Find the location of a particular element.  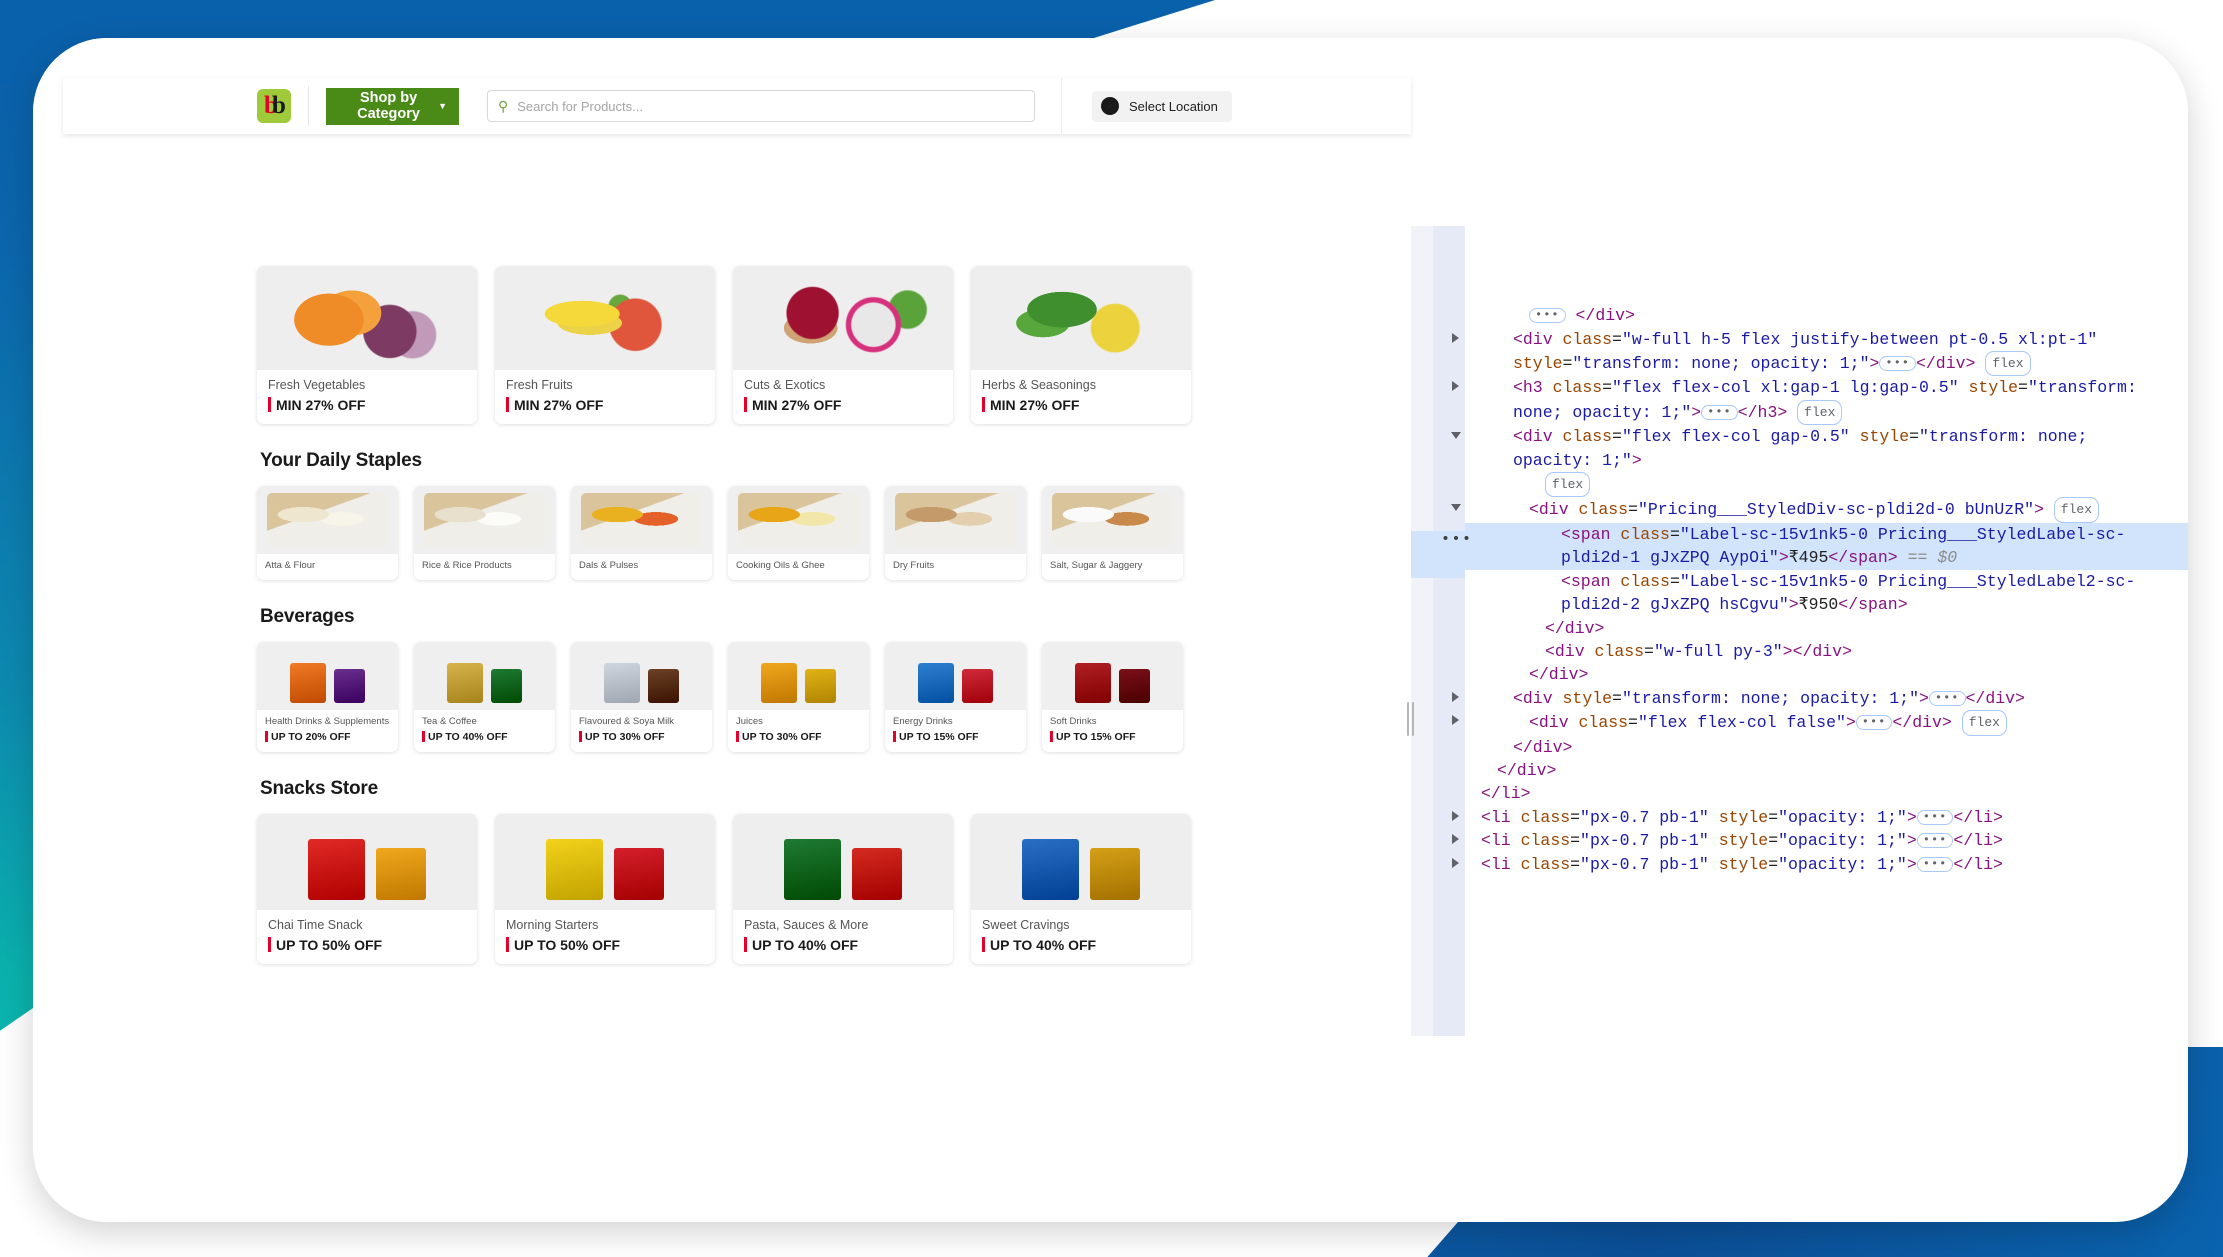

category-card: Fresh Fruits MIN 27% OFF is located at coordinates (605, 345).